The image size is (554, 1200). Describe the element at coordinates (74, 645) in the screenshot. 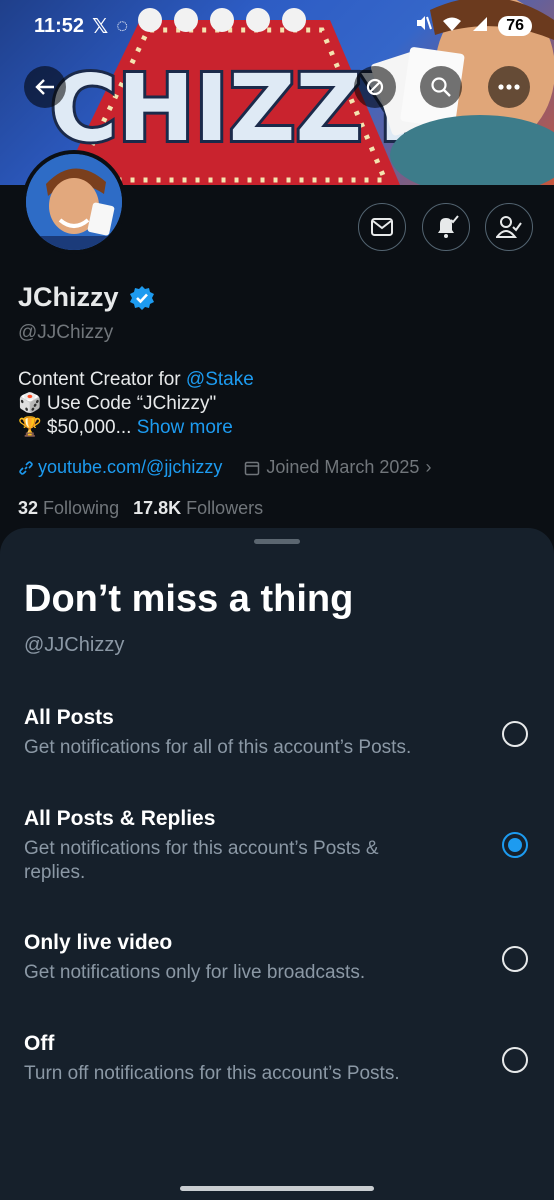

I see `sheet-handle: @JJChizzy` at that location.